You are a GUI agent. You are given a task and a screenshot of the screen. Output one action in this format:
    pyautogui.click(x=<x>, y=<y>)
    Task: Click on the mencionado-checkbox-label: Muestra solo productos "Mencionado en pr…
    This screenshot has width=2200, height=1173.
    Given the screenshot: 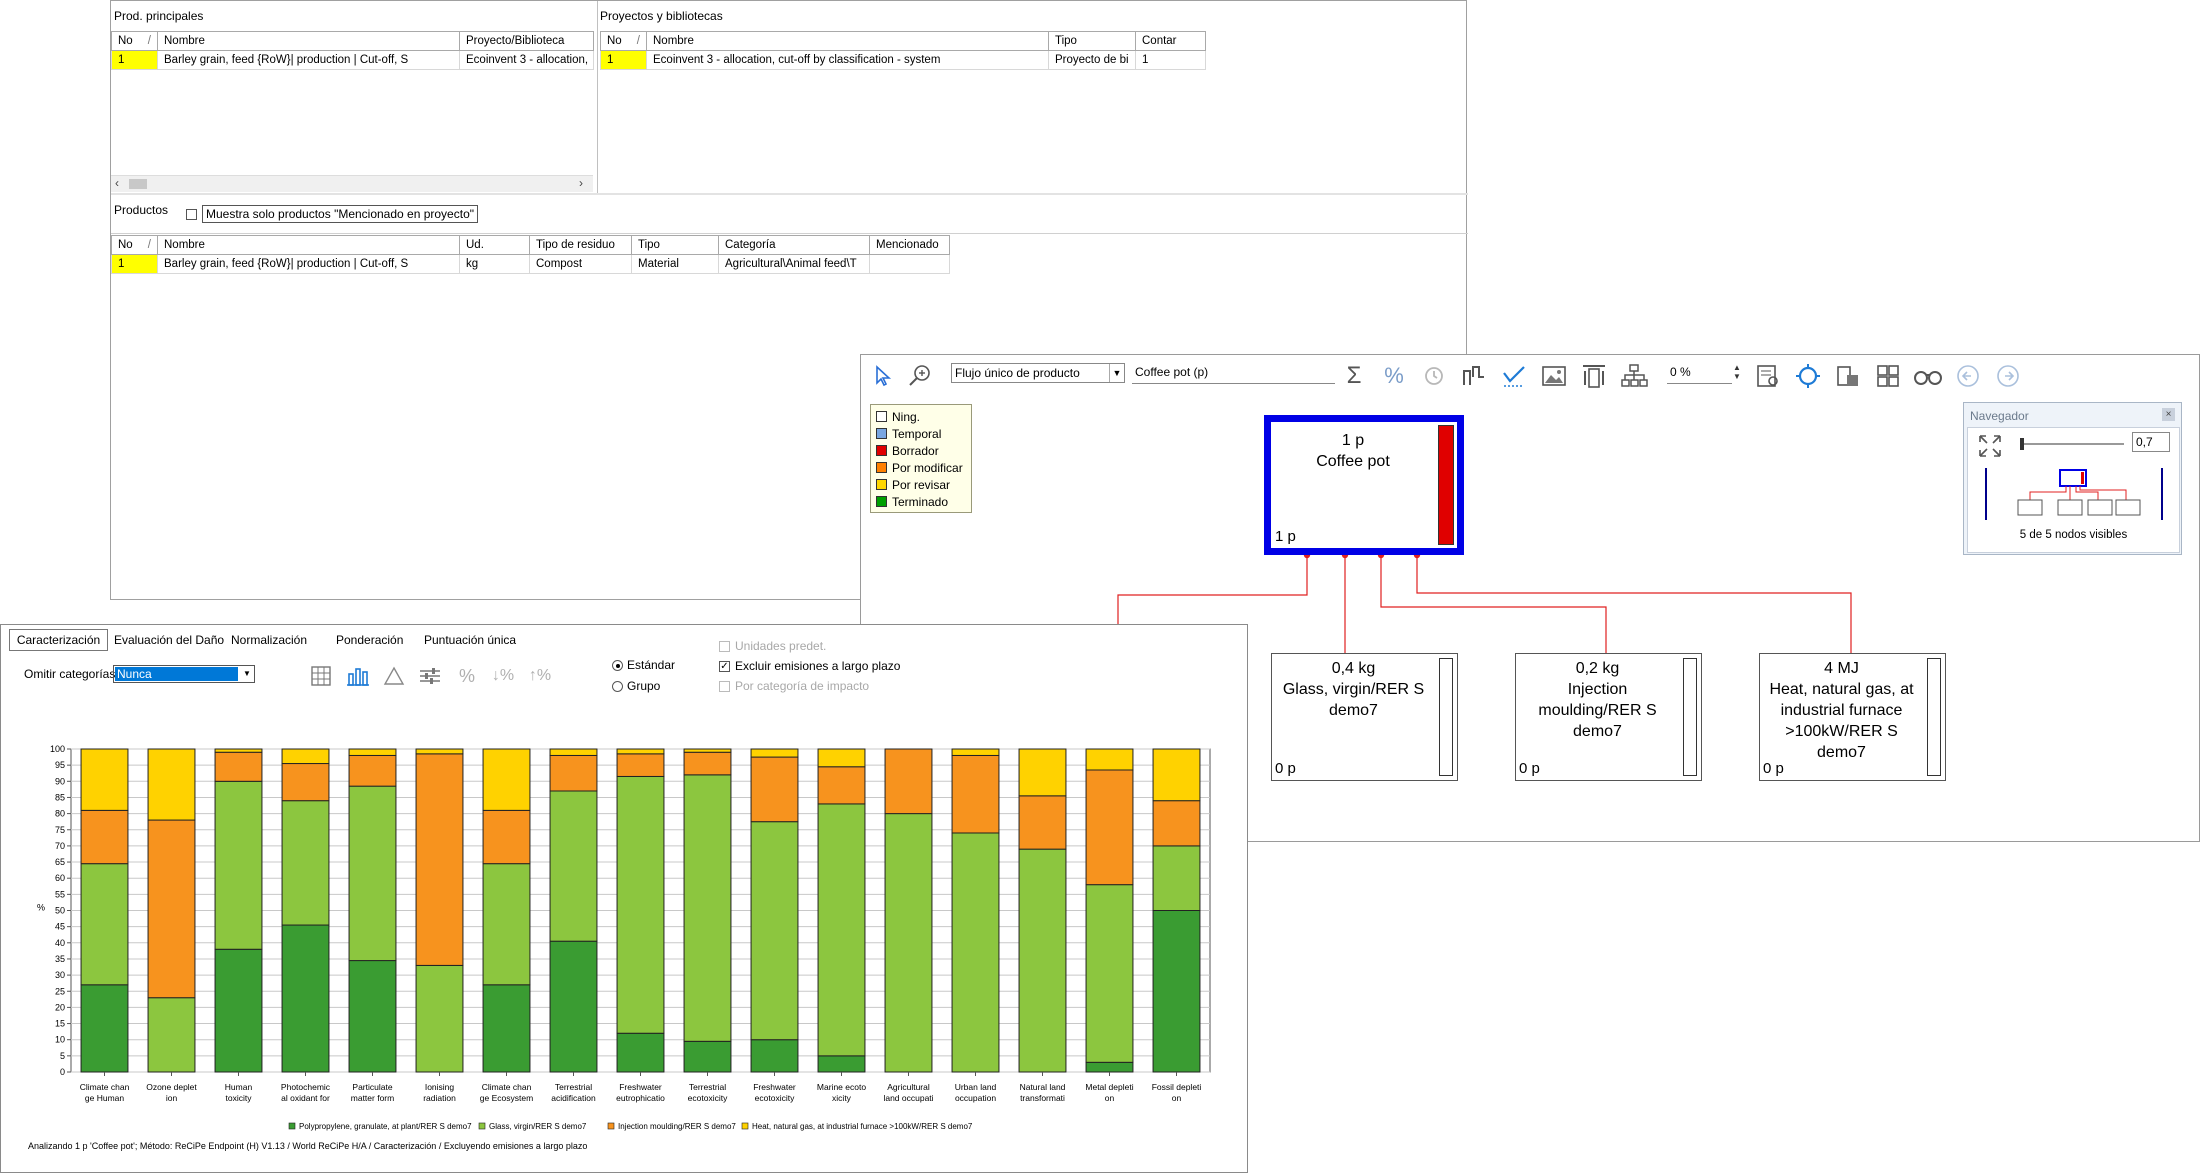 What is the action you would take?
    pyautogui.click(x=340, y=214)
    